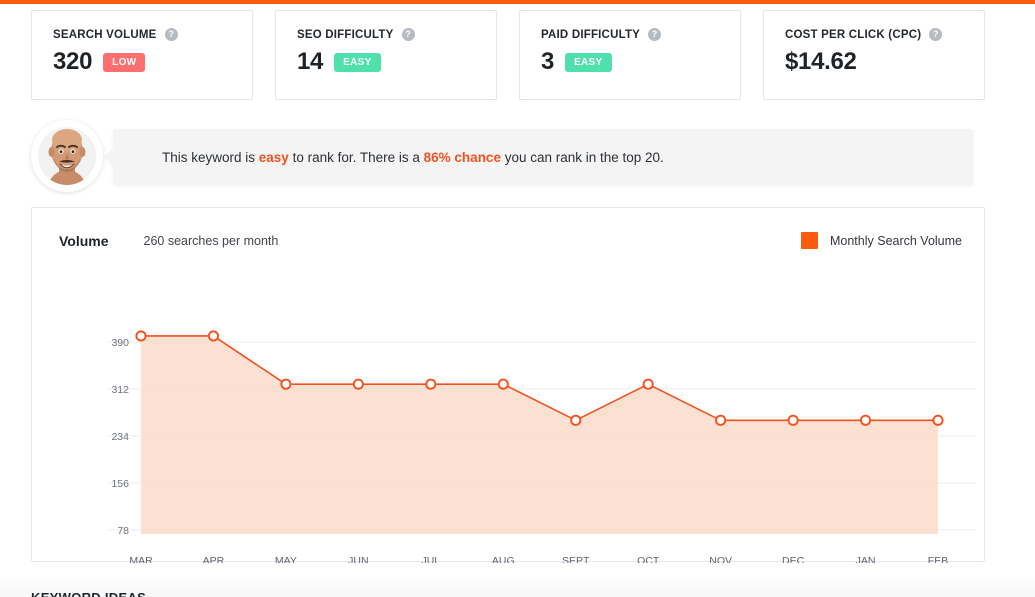 The image size is (1035, 597). Describe the element at coordinates (358, 559) in the screenshot. I see `x-axis-tick-label: JUN` at that location.